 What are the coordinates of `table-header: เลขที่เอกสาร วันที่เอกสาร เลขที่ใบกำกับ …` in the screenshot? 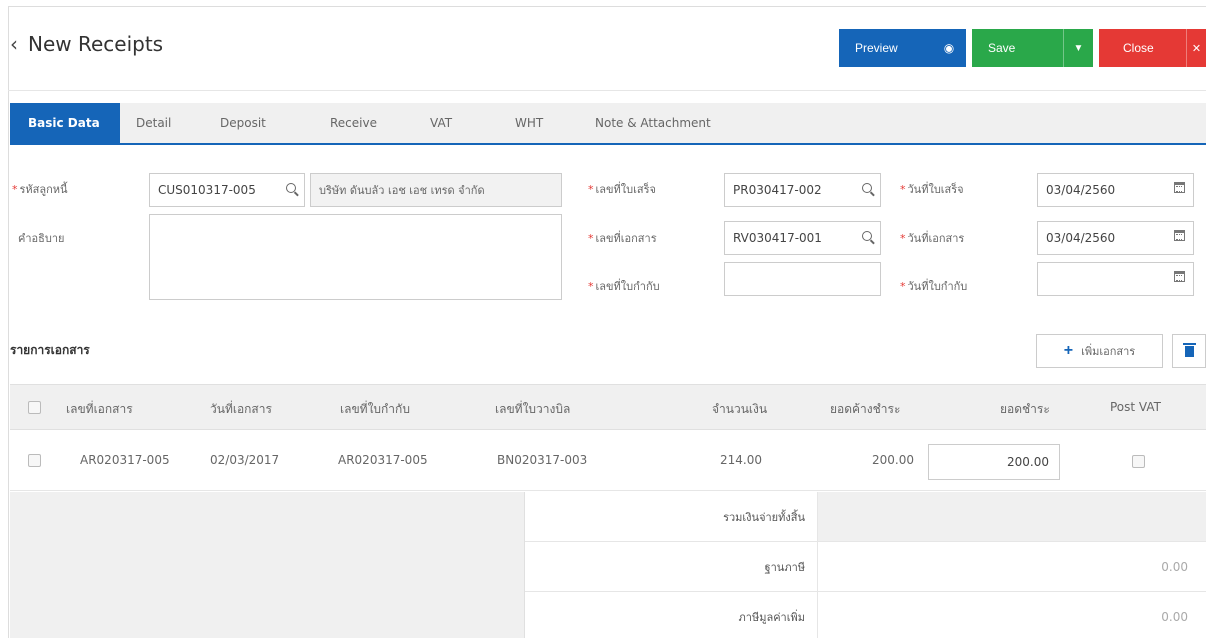 It's located at (608, 407).